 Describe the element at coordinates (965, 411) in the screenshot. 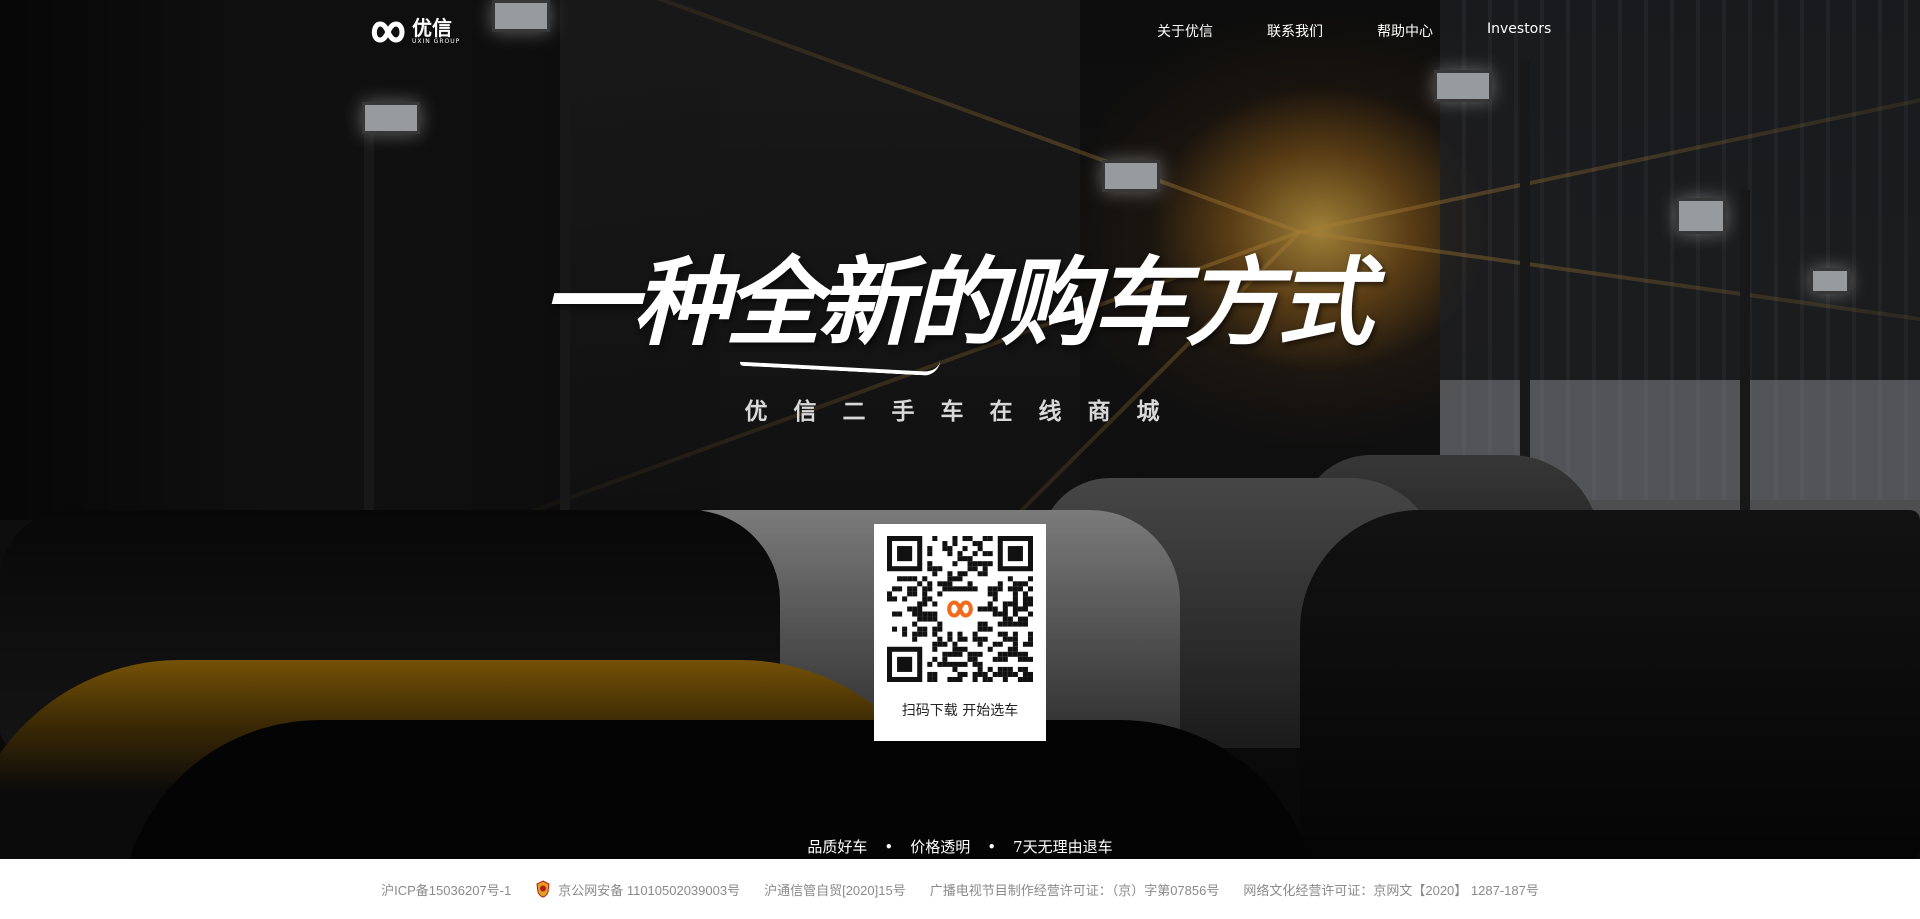

I see `hero-subtitle: 优信二手车在线商城` at that location.